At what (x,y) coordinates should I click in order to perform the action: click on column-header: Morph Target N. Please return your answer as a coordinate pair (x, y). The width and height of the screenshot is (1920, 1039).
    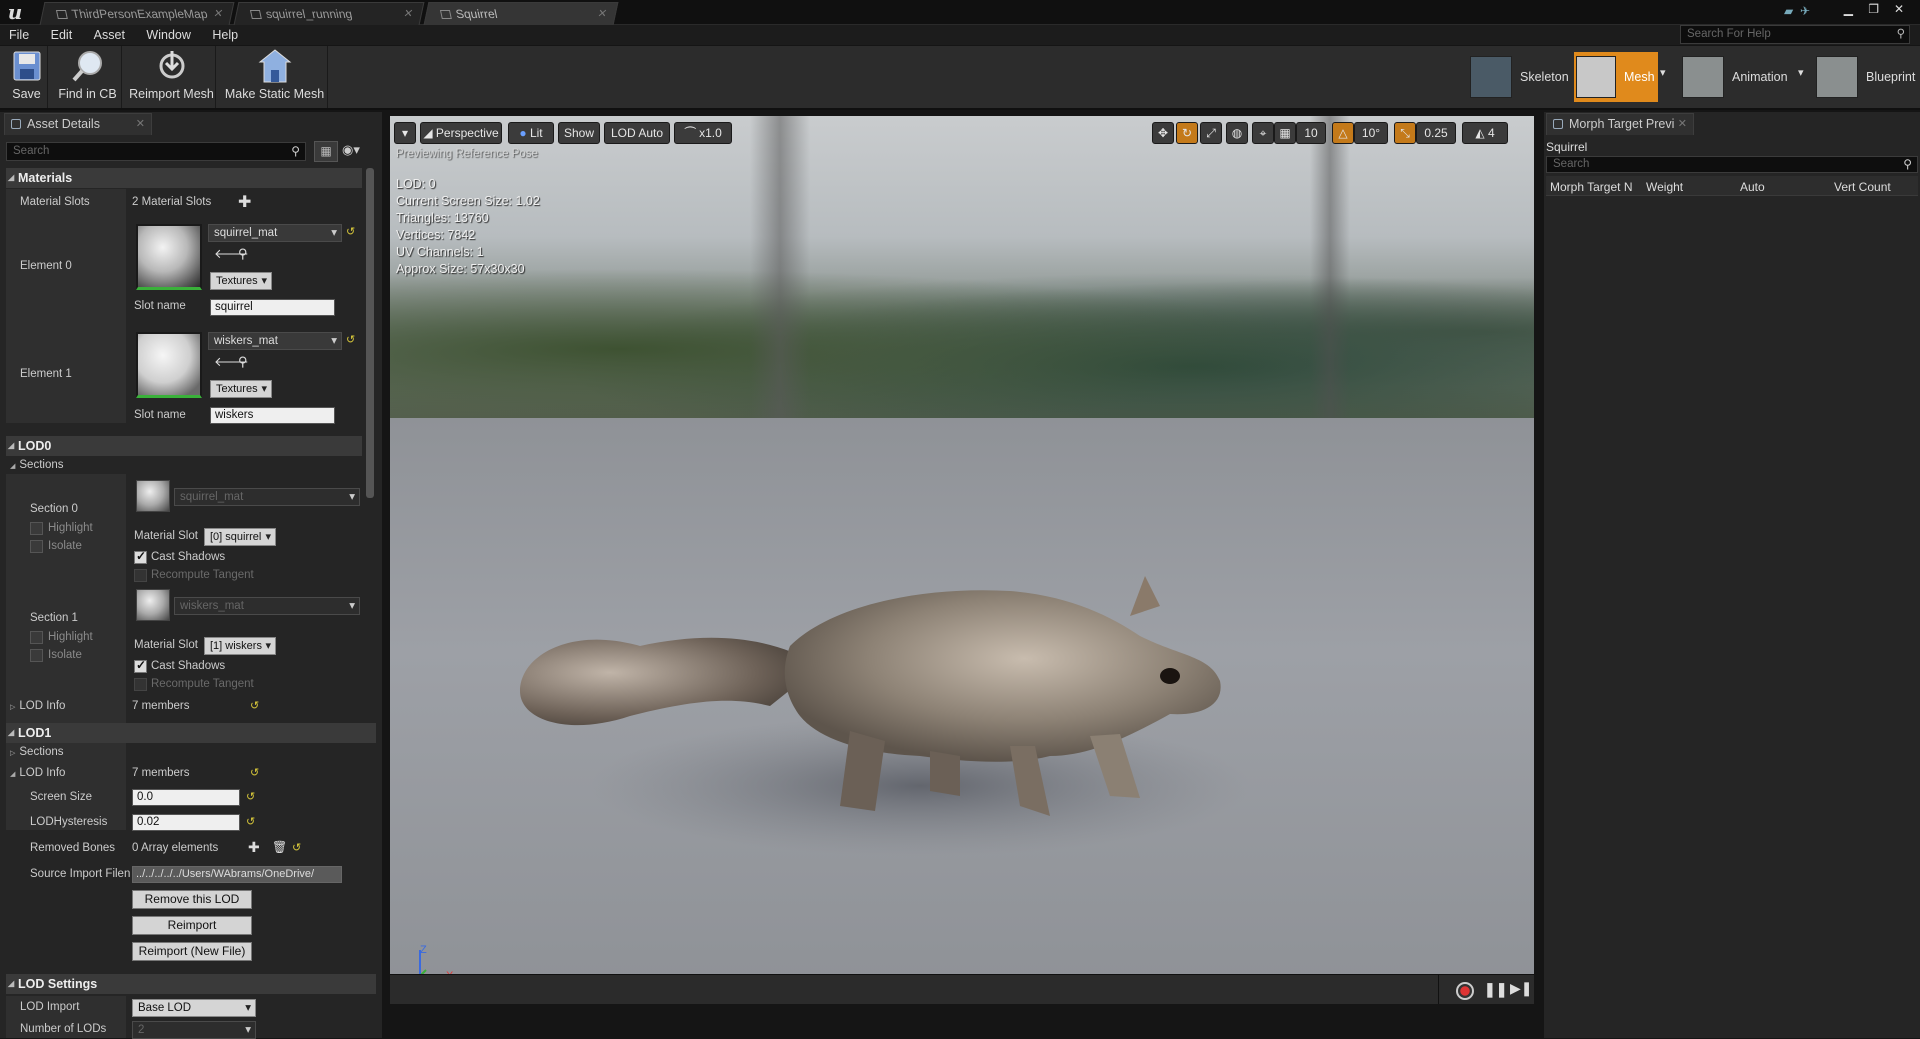
    Looking at the image, I should click on (1591, 187).